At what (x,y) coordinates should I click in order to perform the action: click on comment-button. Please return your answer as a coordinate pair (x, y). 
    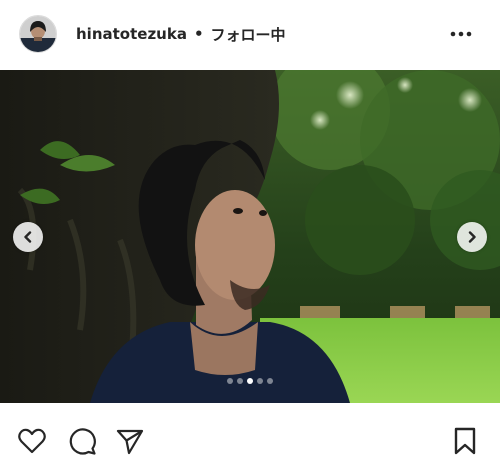
    Looking at the image, I should click on (82, 441).